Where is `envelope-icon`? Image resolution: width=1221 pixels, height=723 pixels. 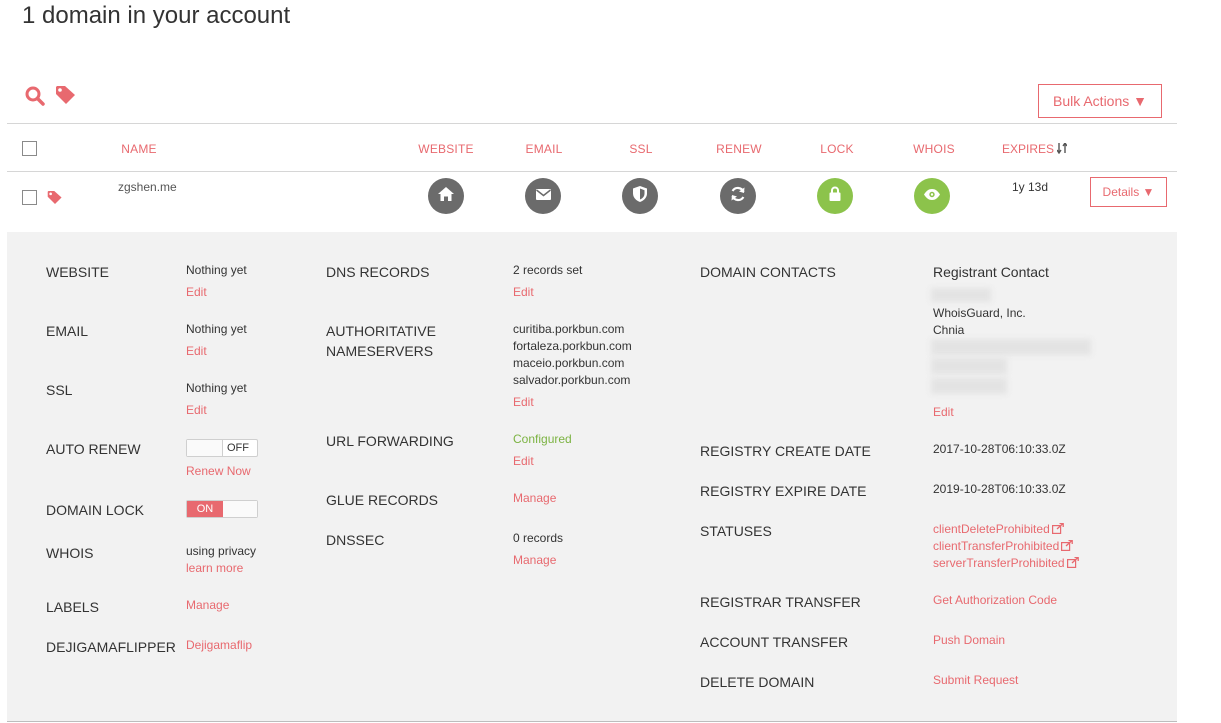 envelope-icon is located at coordinates (543, 196).